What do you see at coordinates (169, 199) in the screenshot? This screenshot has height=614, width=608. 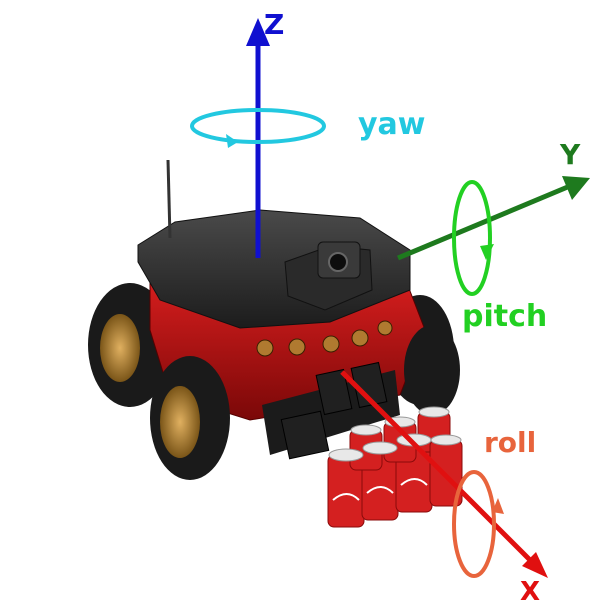 I see `antenna` at bounding box center [169, 199].